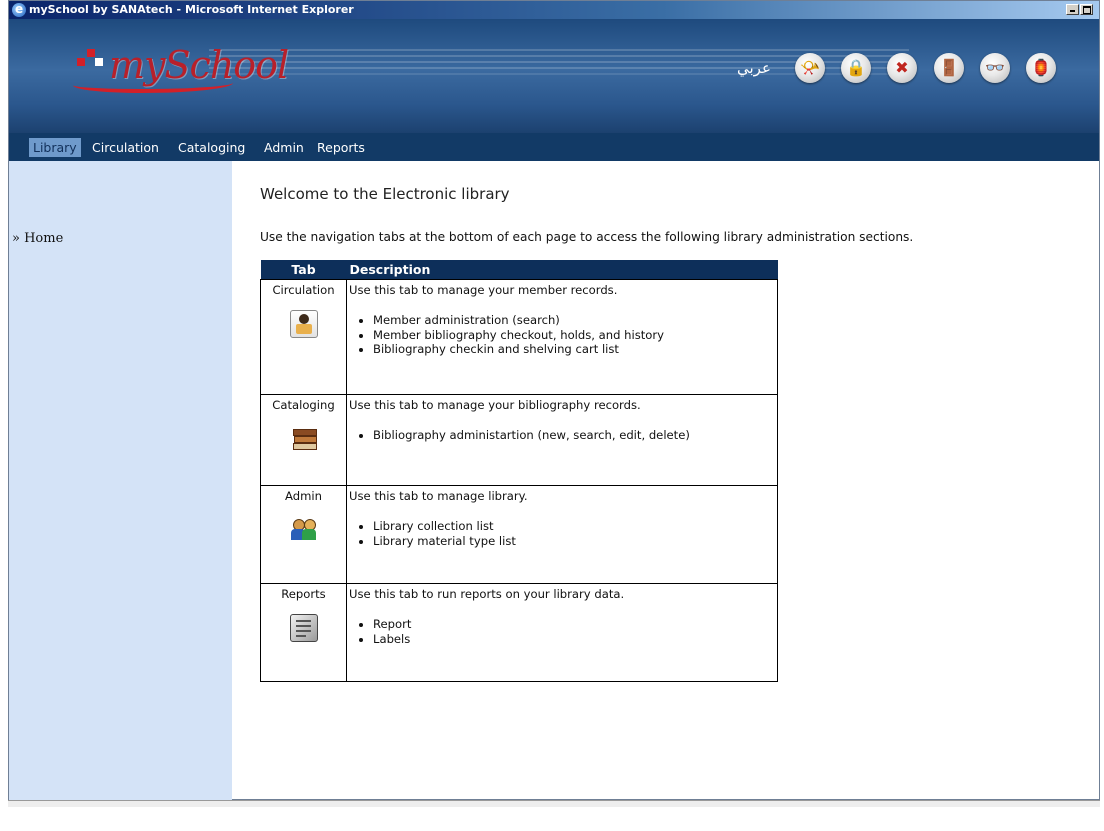  What do you see at coordinates (55, 147) in the screenshot?
I see `tab-library: Library` at bounding box center [55, 147].